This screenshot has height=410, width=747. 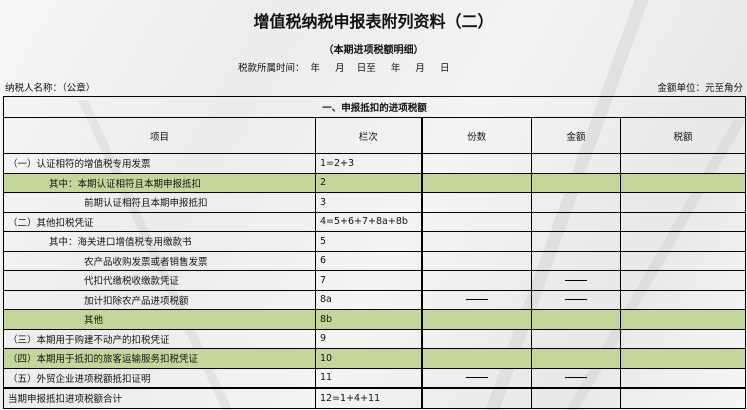 I want to click on header-item: 项目, so click(x=159, y=135).